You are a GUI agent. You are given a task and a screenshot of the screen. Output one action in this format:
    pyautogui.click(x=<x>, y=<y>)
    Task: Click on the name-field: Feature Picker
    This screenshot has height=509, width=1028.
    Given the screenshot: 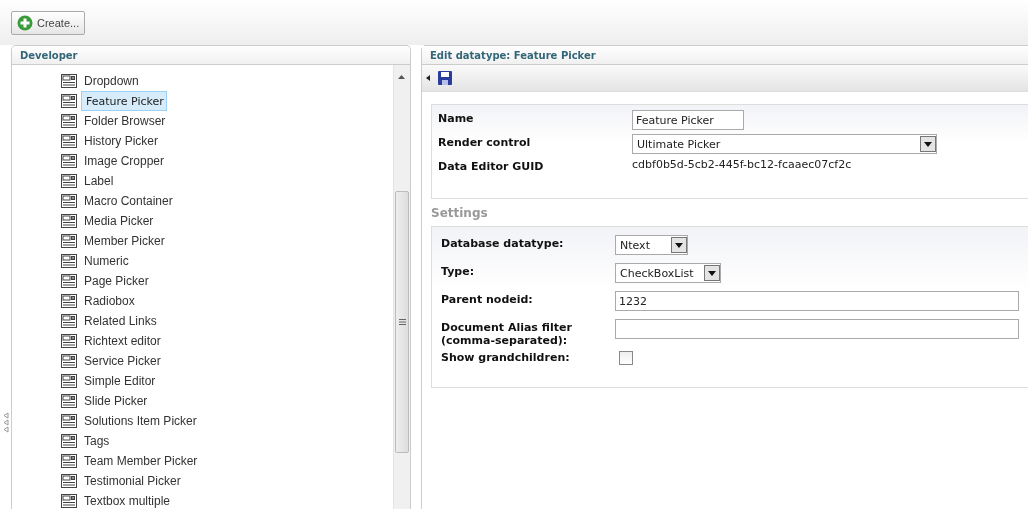 What is the action you would take?
    pyautogui.click(x=688, y=120)
    